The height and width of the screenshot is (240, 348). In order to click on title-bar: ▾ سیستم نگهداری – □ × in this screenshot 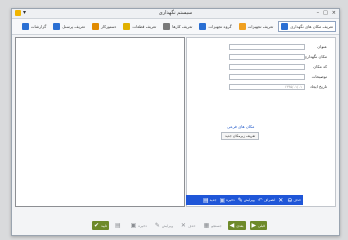, I will do `click(175, 14)`.